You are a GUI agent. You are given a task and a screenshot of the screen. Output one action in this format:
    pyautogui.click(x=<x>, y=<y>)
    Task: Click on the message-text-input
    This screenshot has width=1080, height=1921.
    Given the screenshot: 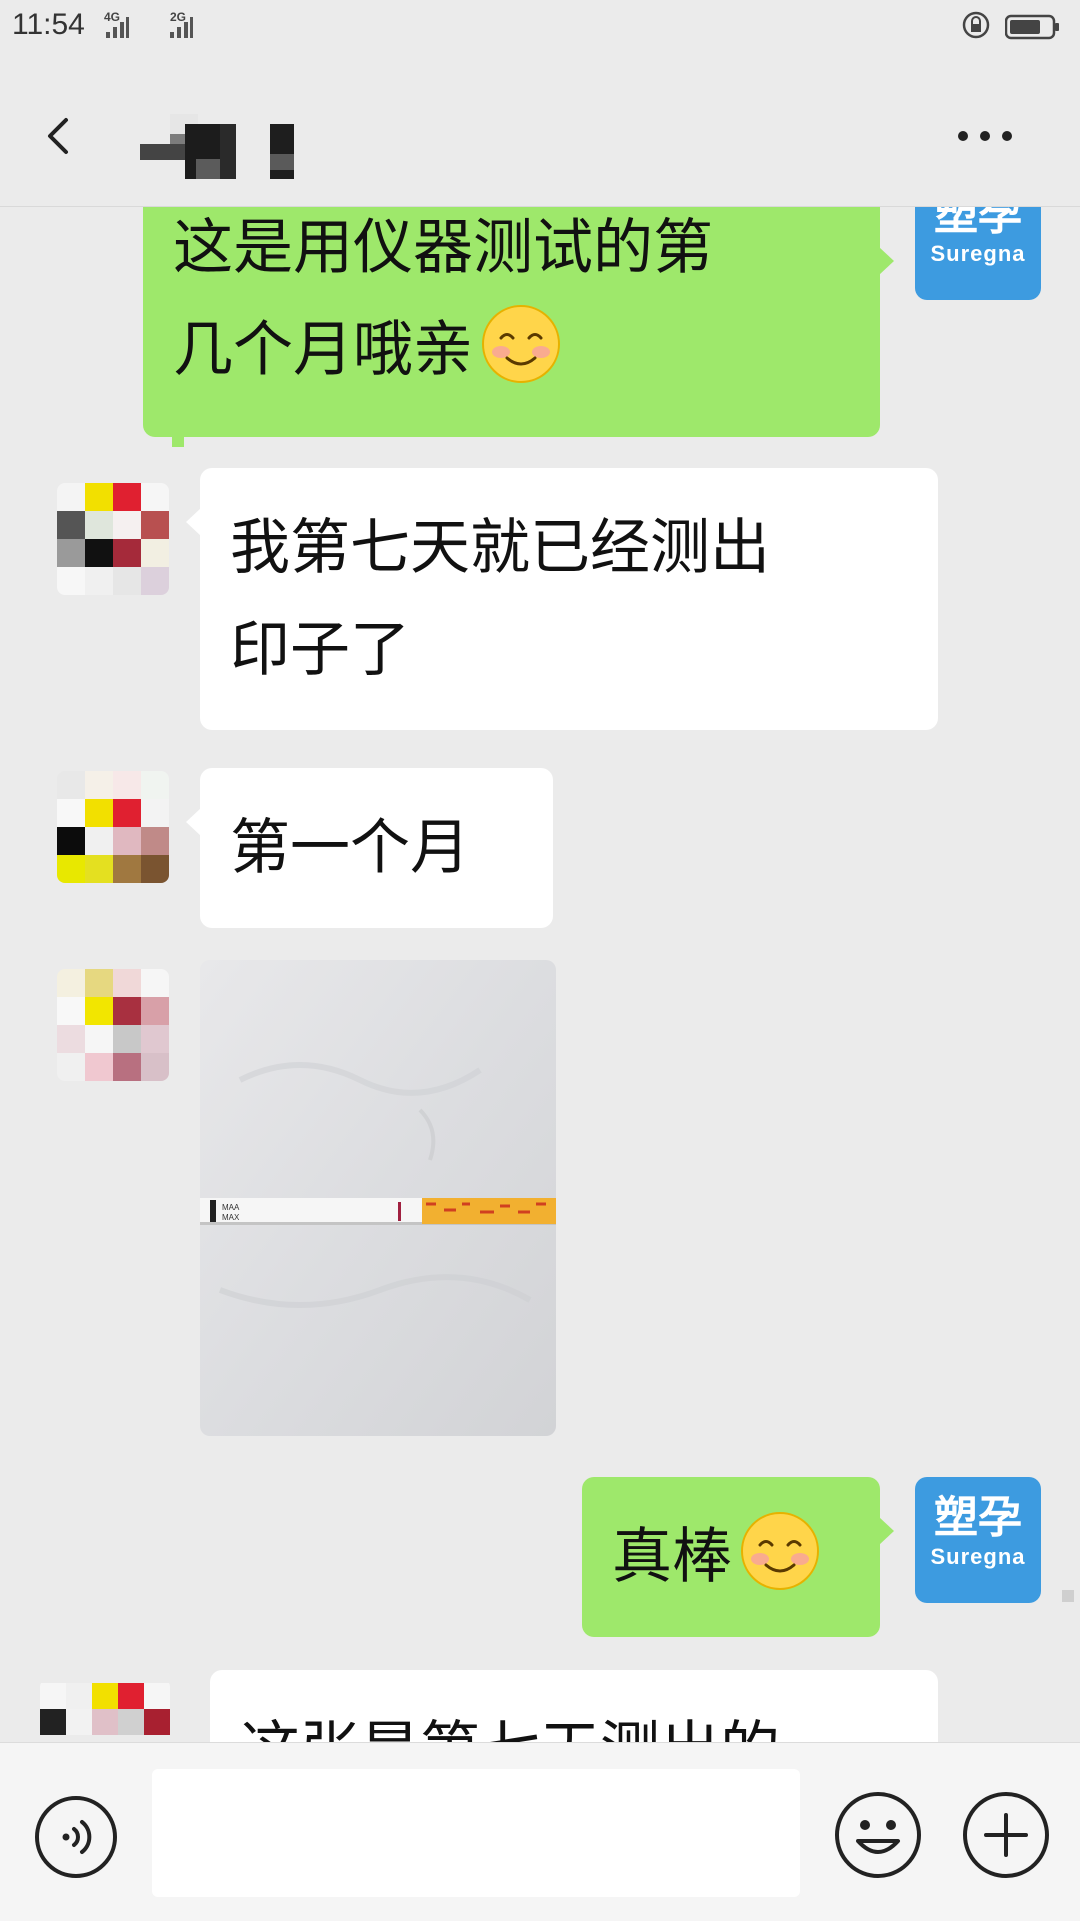 What is the action you would take?
    pyautogui.click(x=476, y=1833)
    